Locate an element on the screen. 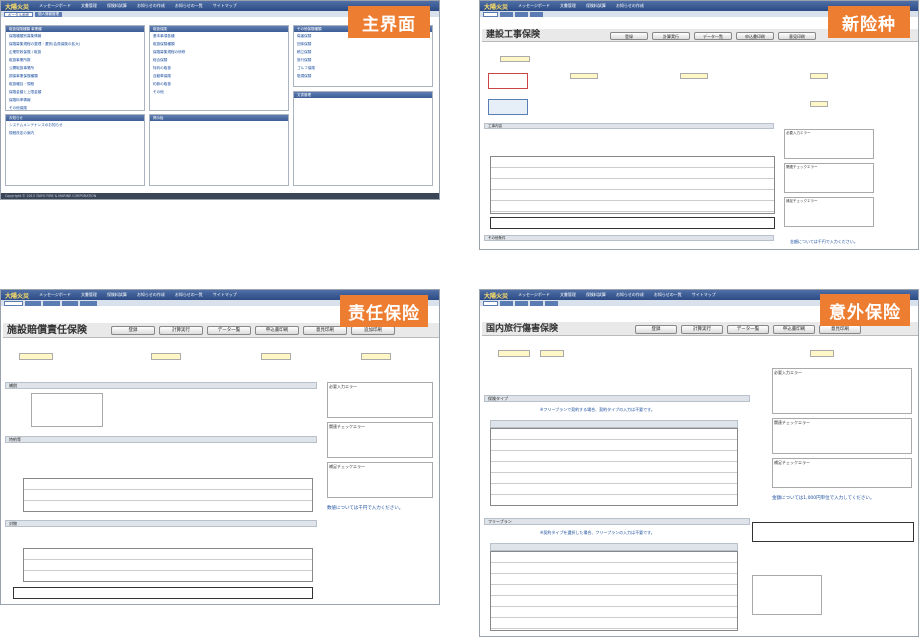 The height and width of the screenshot is (639, 920). panel-link: その他 is located at coordinates (219, 92).